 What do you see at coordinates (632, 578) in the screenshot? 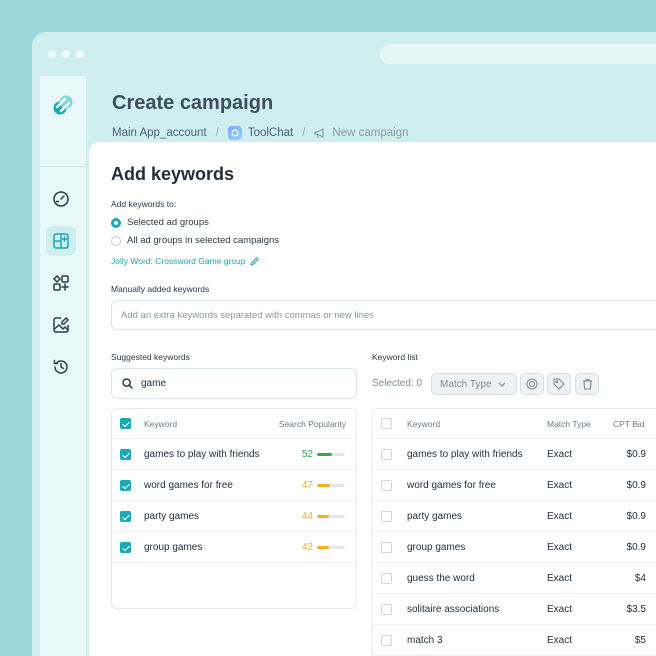
I see `cpt-bid-cell: $4` at bounding box center [632, 578].